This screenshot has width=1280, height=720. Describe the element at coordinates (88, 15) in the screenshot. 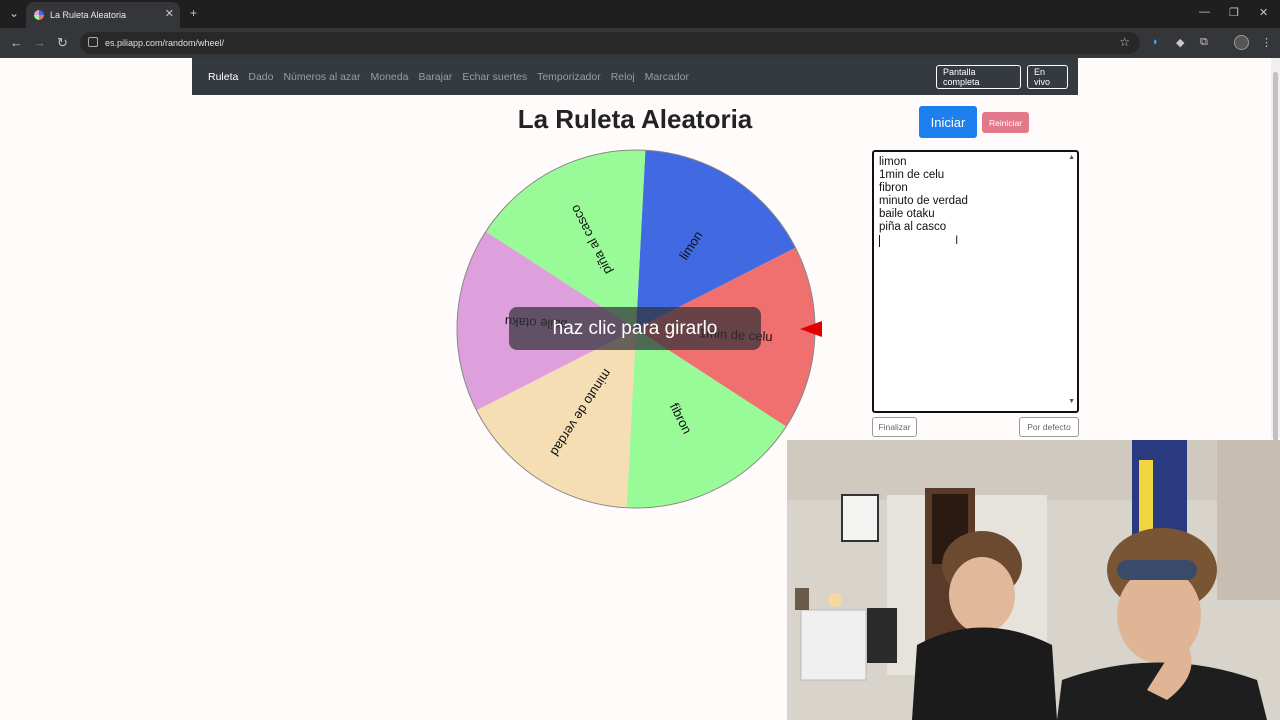

I see `tab-title: La Ruleta Aleatoria` at that location.